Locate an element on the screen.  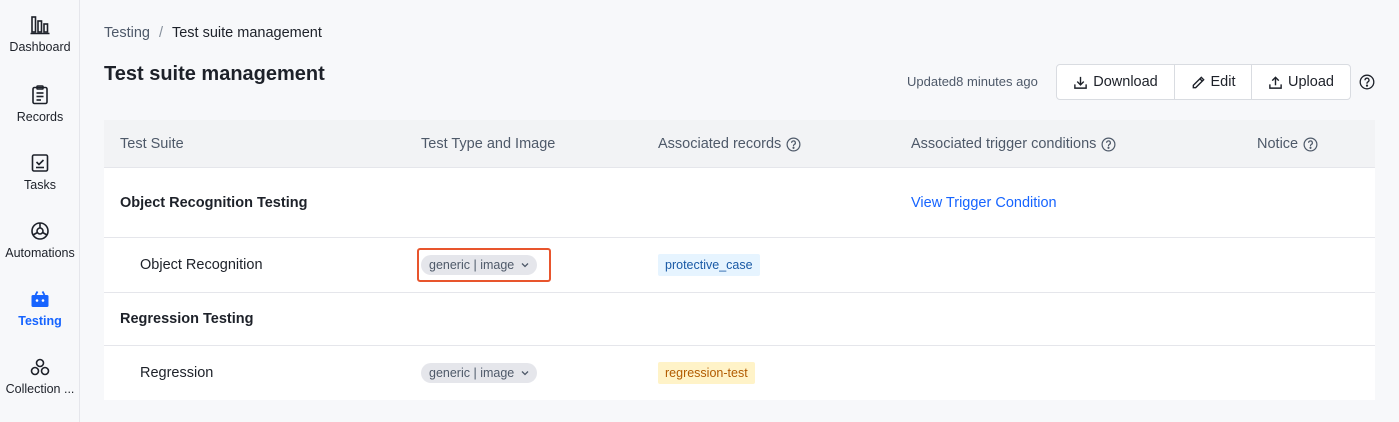
sidebar-item-dashboard: Dashboard is located at coordinates (40, 44).